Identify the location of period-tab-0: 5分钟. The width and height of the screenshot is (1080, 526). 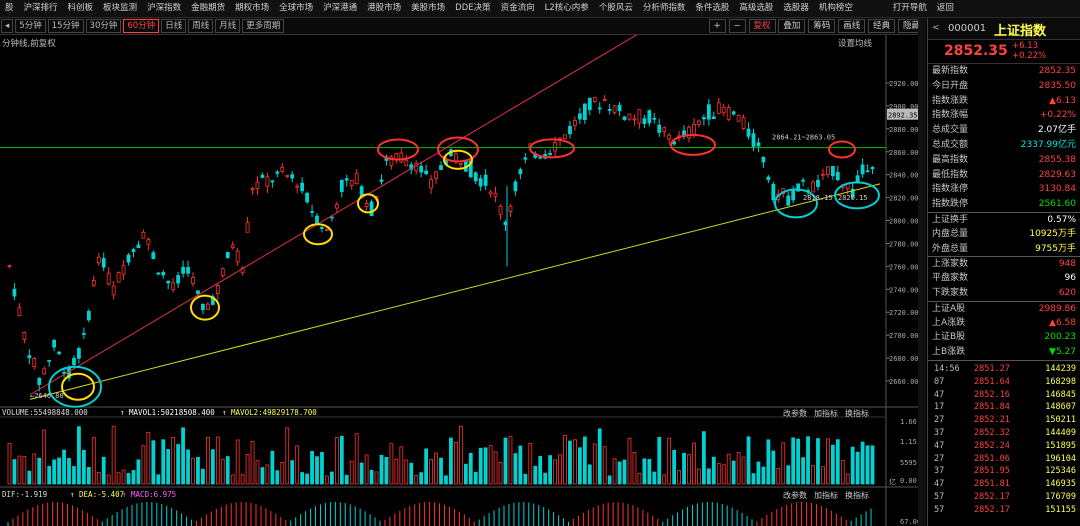
(30, 26).